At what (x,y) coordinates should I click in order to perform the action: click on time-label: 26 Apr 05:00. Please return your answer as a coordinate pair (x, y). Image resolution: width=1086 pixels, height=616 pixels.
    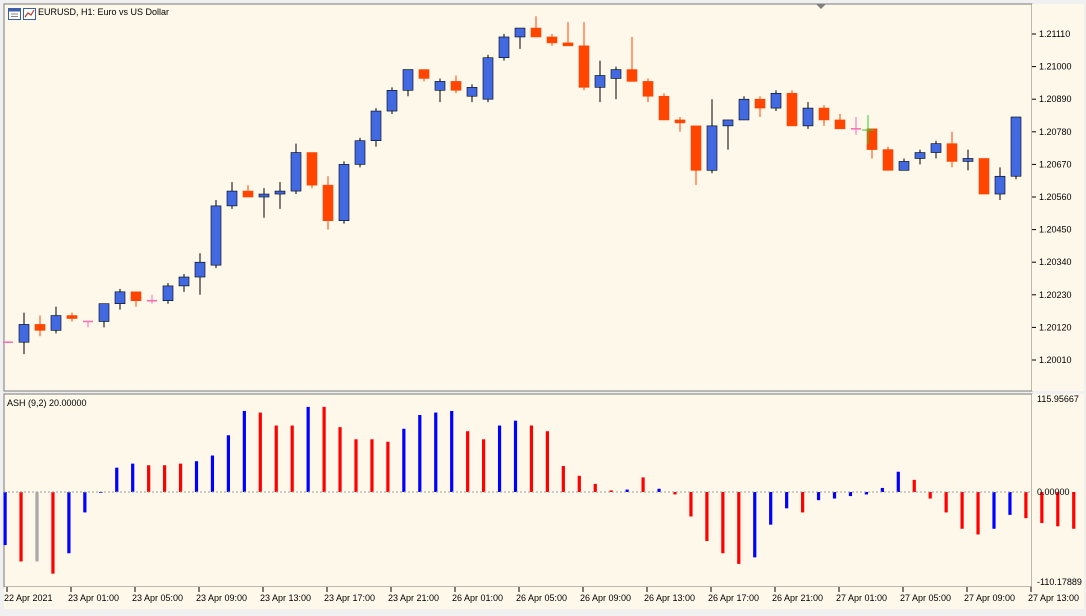
    Looking at the image, I should click on (541, 598).